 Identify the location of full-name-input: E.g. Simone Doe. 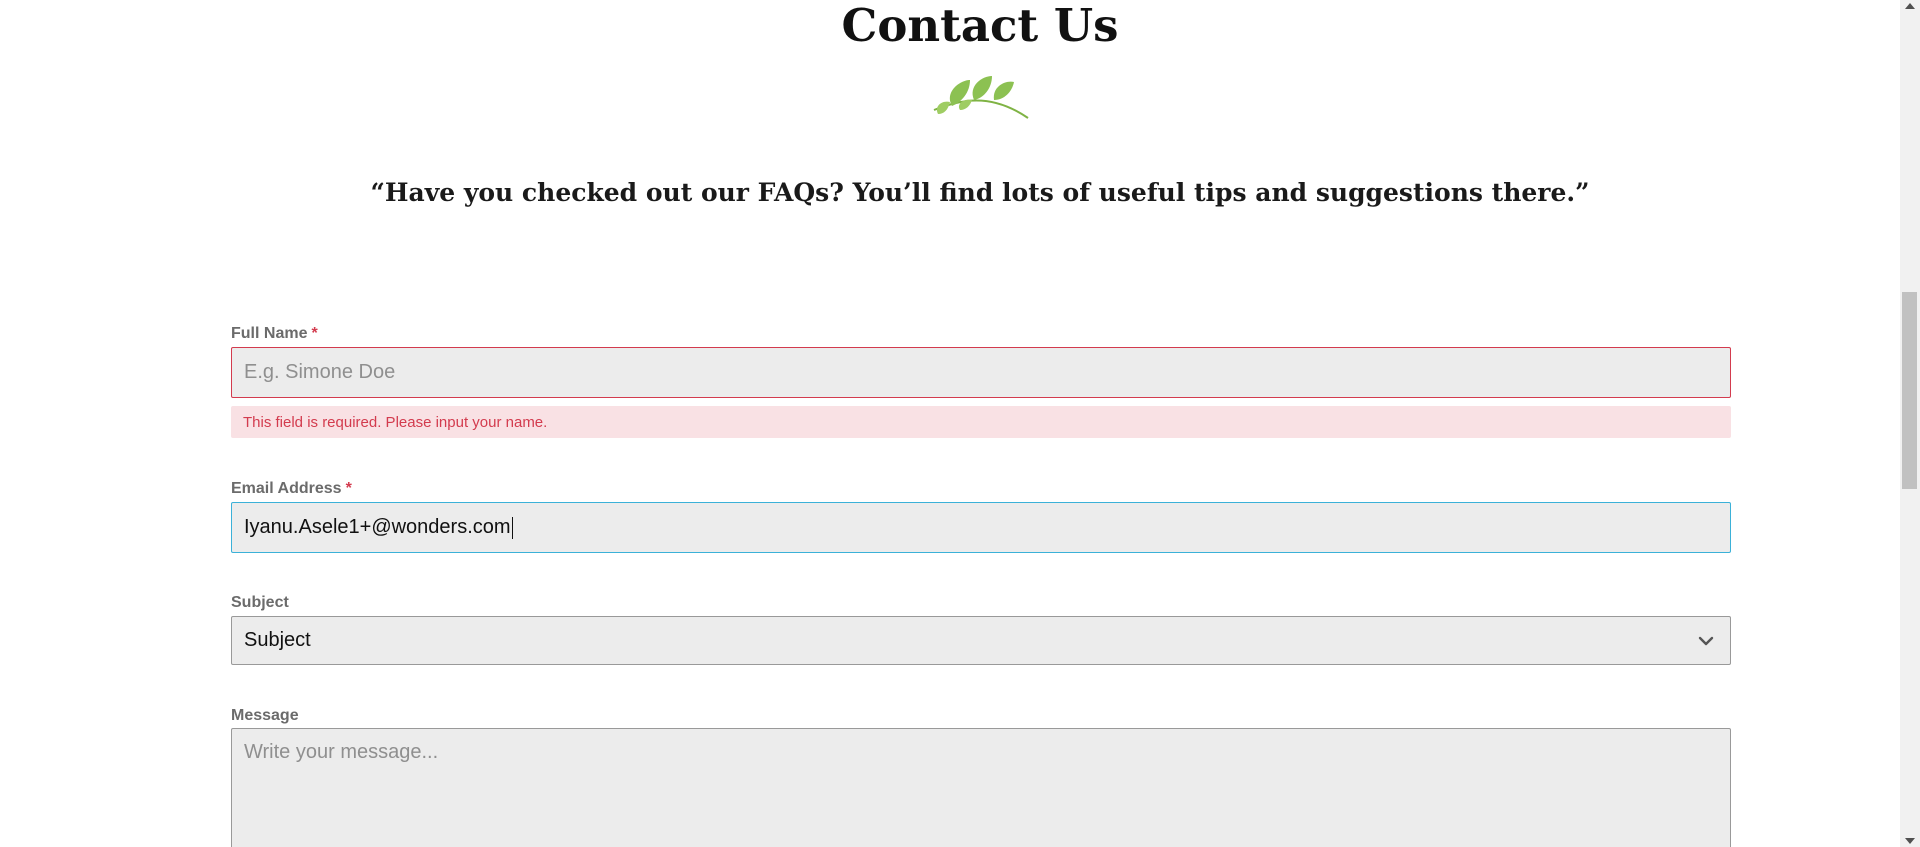
(981, 372).